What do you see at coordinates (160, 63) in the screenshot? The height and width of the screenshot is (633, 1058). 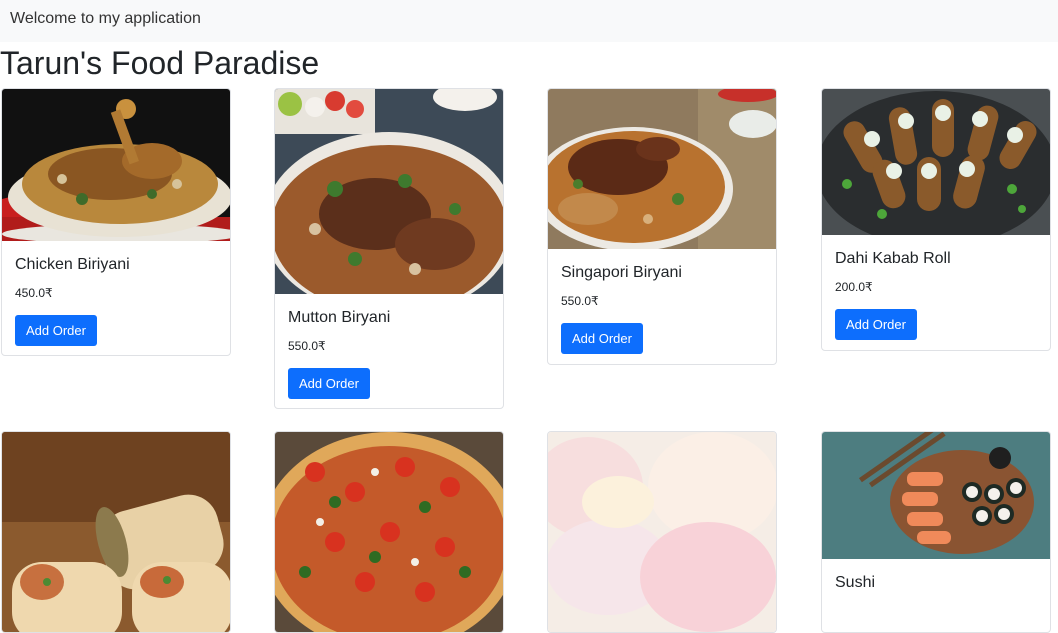 I see `page-title: Tarun's Food Paradise` at bounding box center [160, 63].